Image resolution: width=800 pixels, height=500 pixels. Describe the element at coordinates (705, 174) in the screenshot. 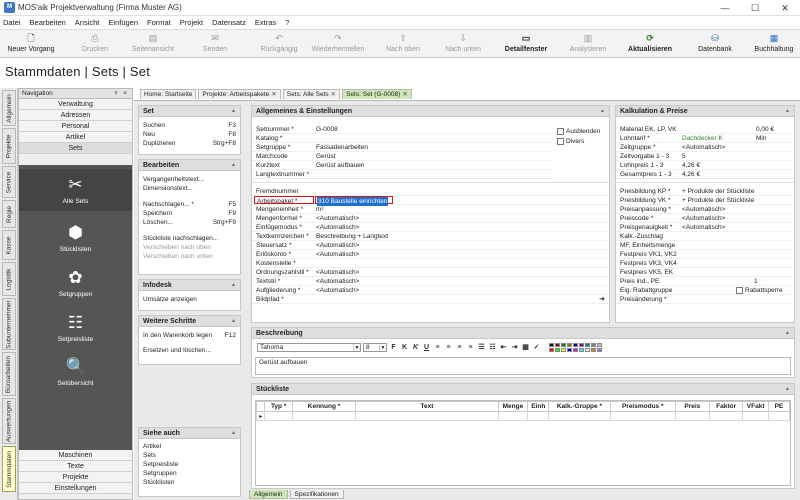

I see `field-gesamtpreis: Gesamtpreis 1 - 3 4,26 €` at that location.